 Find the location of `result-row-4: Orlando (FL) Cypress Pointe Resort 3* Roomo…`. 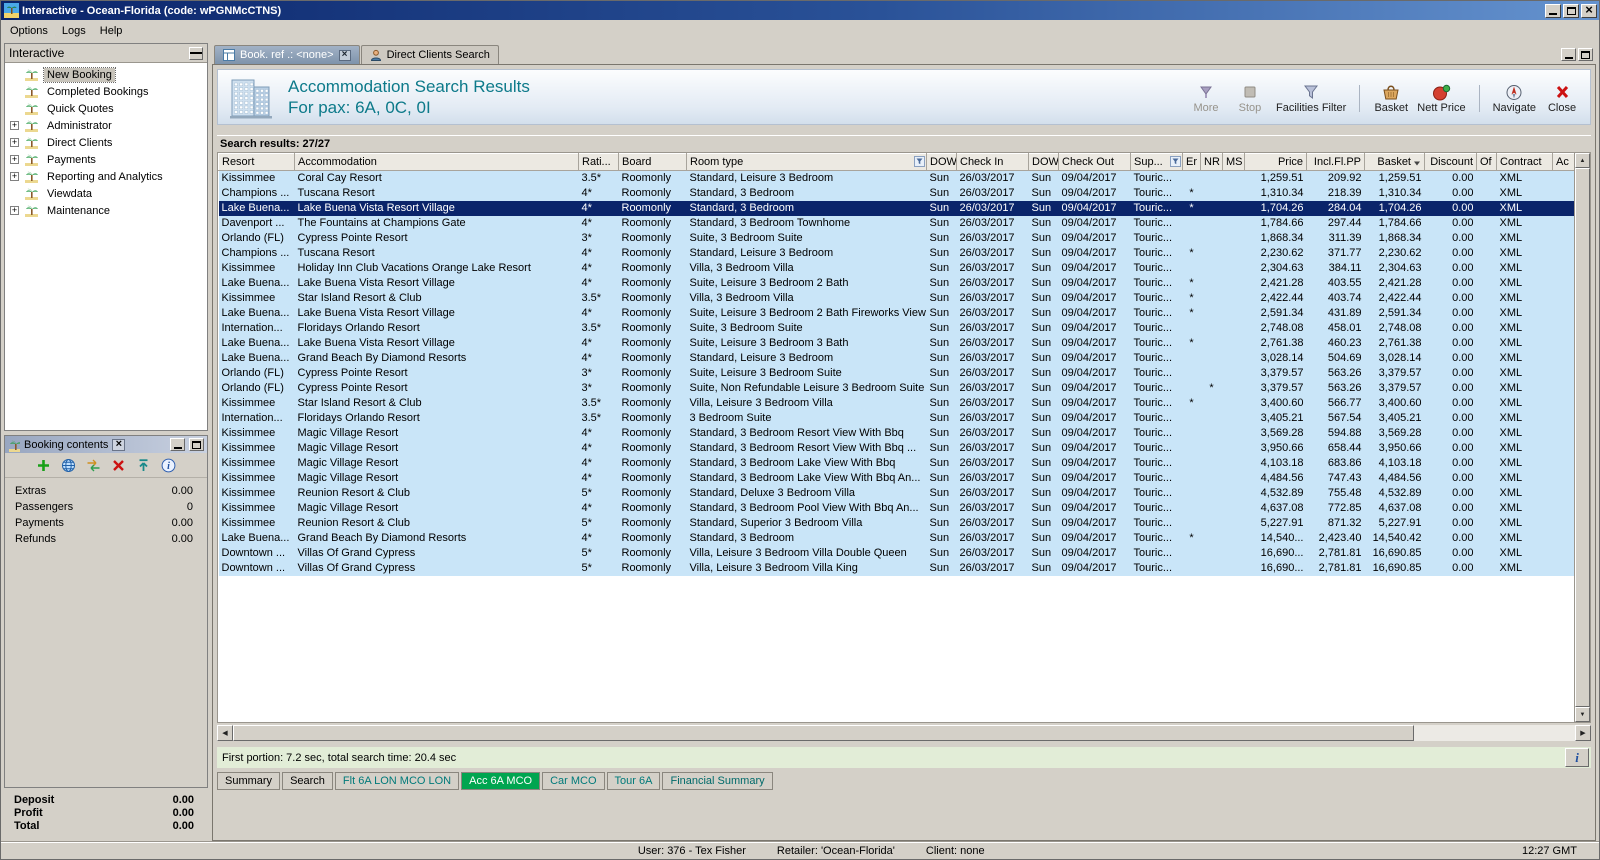

result-row-4: Orlando (FL) Cypress Pointe Resort 3* Roomo… is located at coordinates (896, 238).